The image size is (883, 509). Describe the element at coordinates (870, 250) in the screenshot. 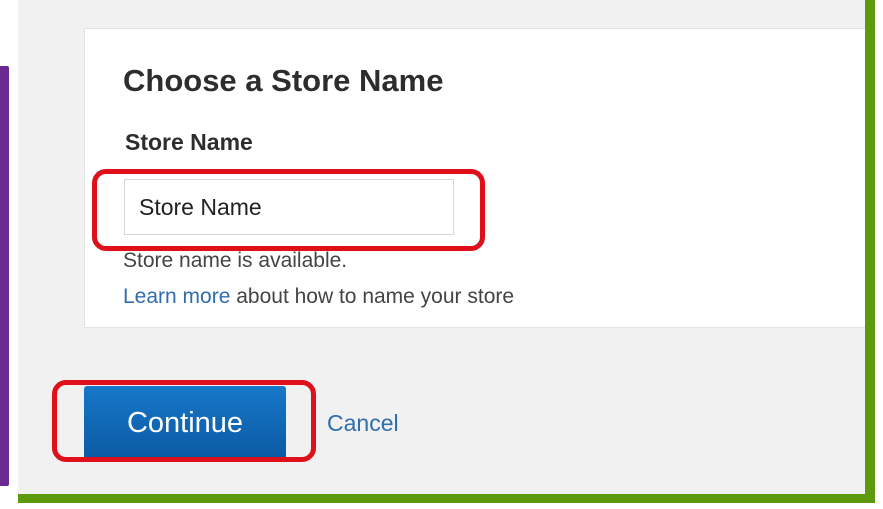

I see `panel-right-border` at that location.